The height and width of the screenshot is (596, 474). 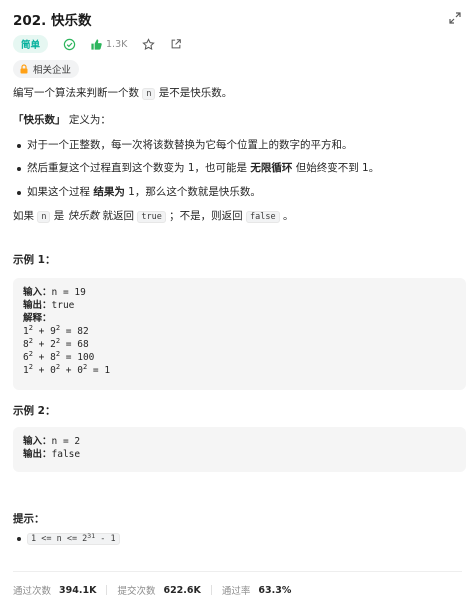 What do you see at coordinates (239, 449) in the screenshot?
I see `example2-block: 输入：n = 2 输出：false` at bounding box center [239, 449].